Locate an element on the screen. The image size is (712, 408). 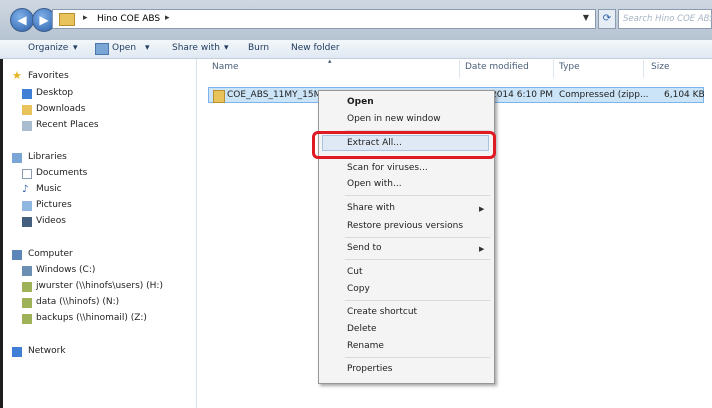
share-with-button: Share with is located at coordinates (196, 48).